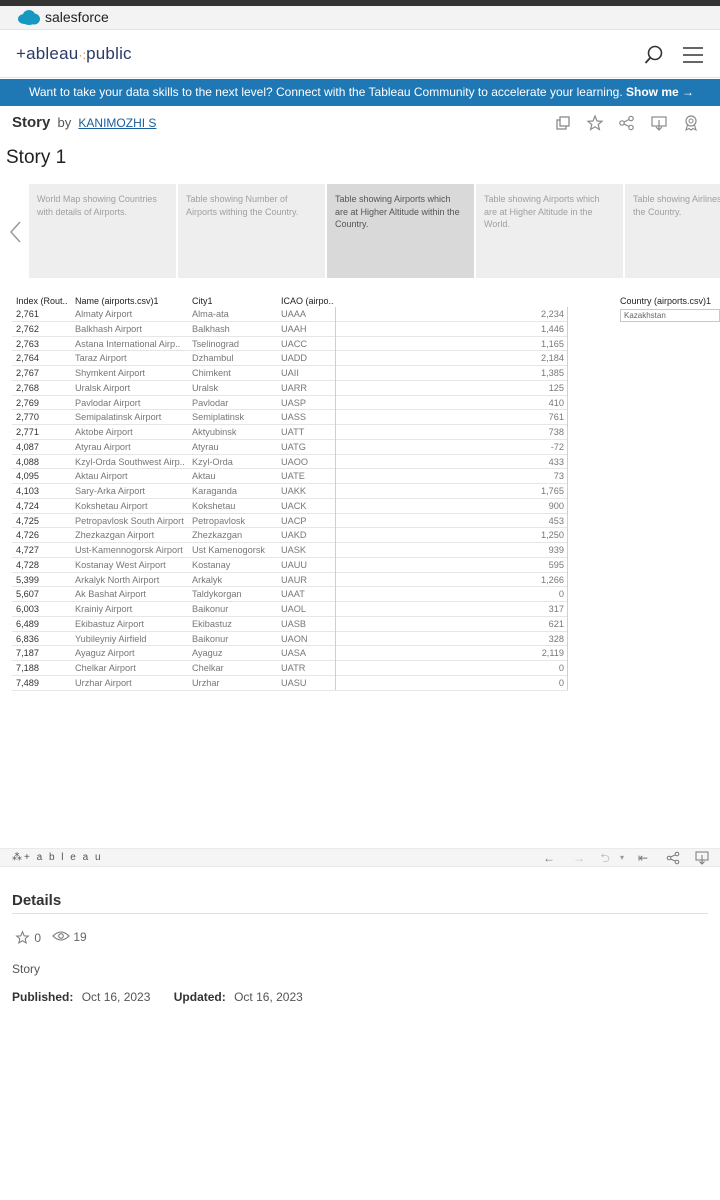 This screenshot has width=720, height=1200. I want to click on cell-name: Krainiy Airport, so click(104, 609).